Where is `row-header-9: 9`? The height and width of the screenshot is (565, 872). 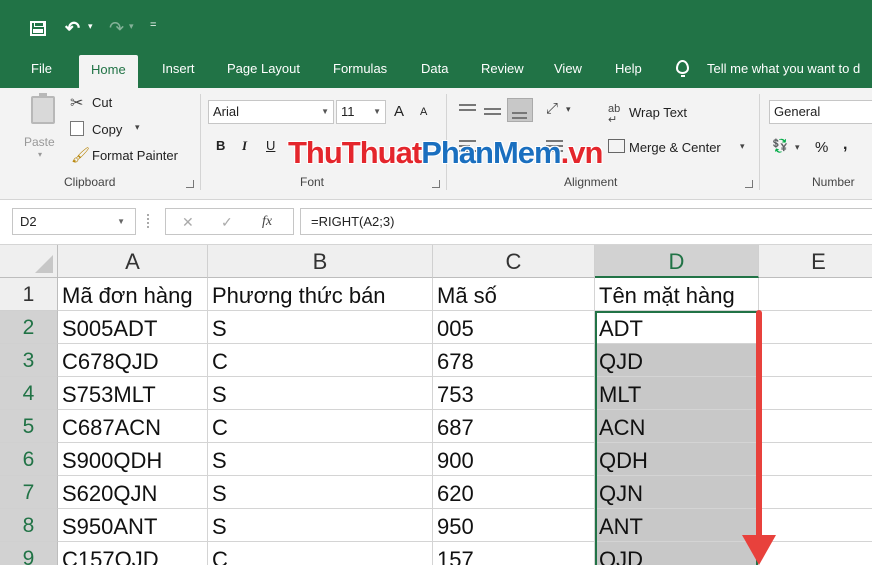
row-header-9: 9 is located at coordinates (29, 553).